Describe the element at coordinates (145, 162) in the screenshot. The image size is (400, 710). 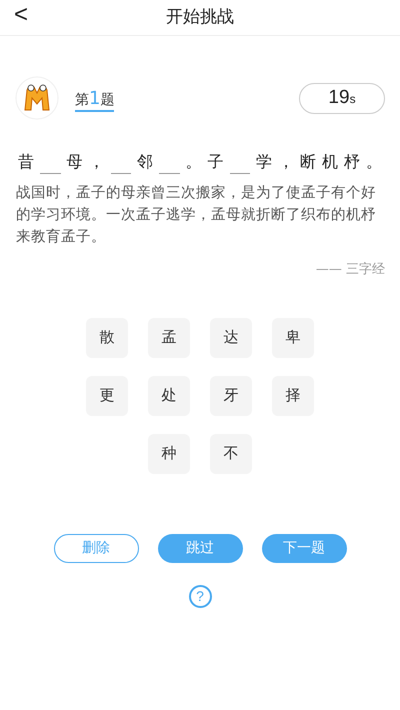
I see `puzzle-character: 邻` at that location.